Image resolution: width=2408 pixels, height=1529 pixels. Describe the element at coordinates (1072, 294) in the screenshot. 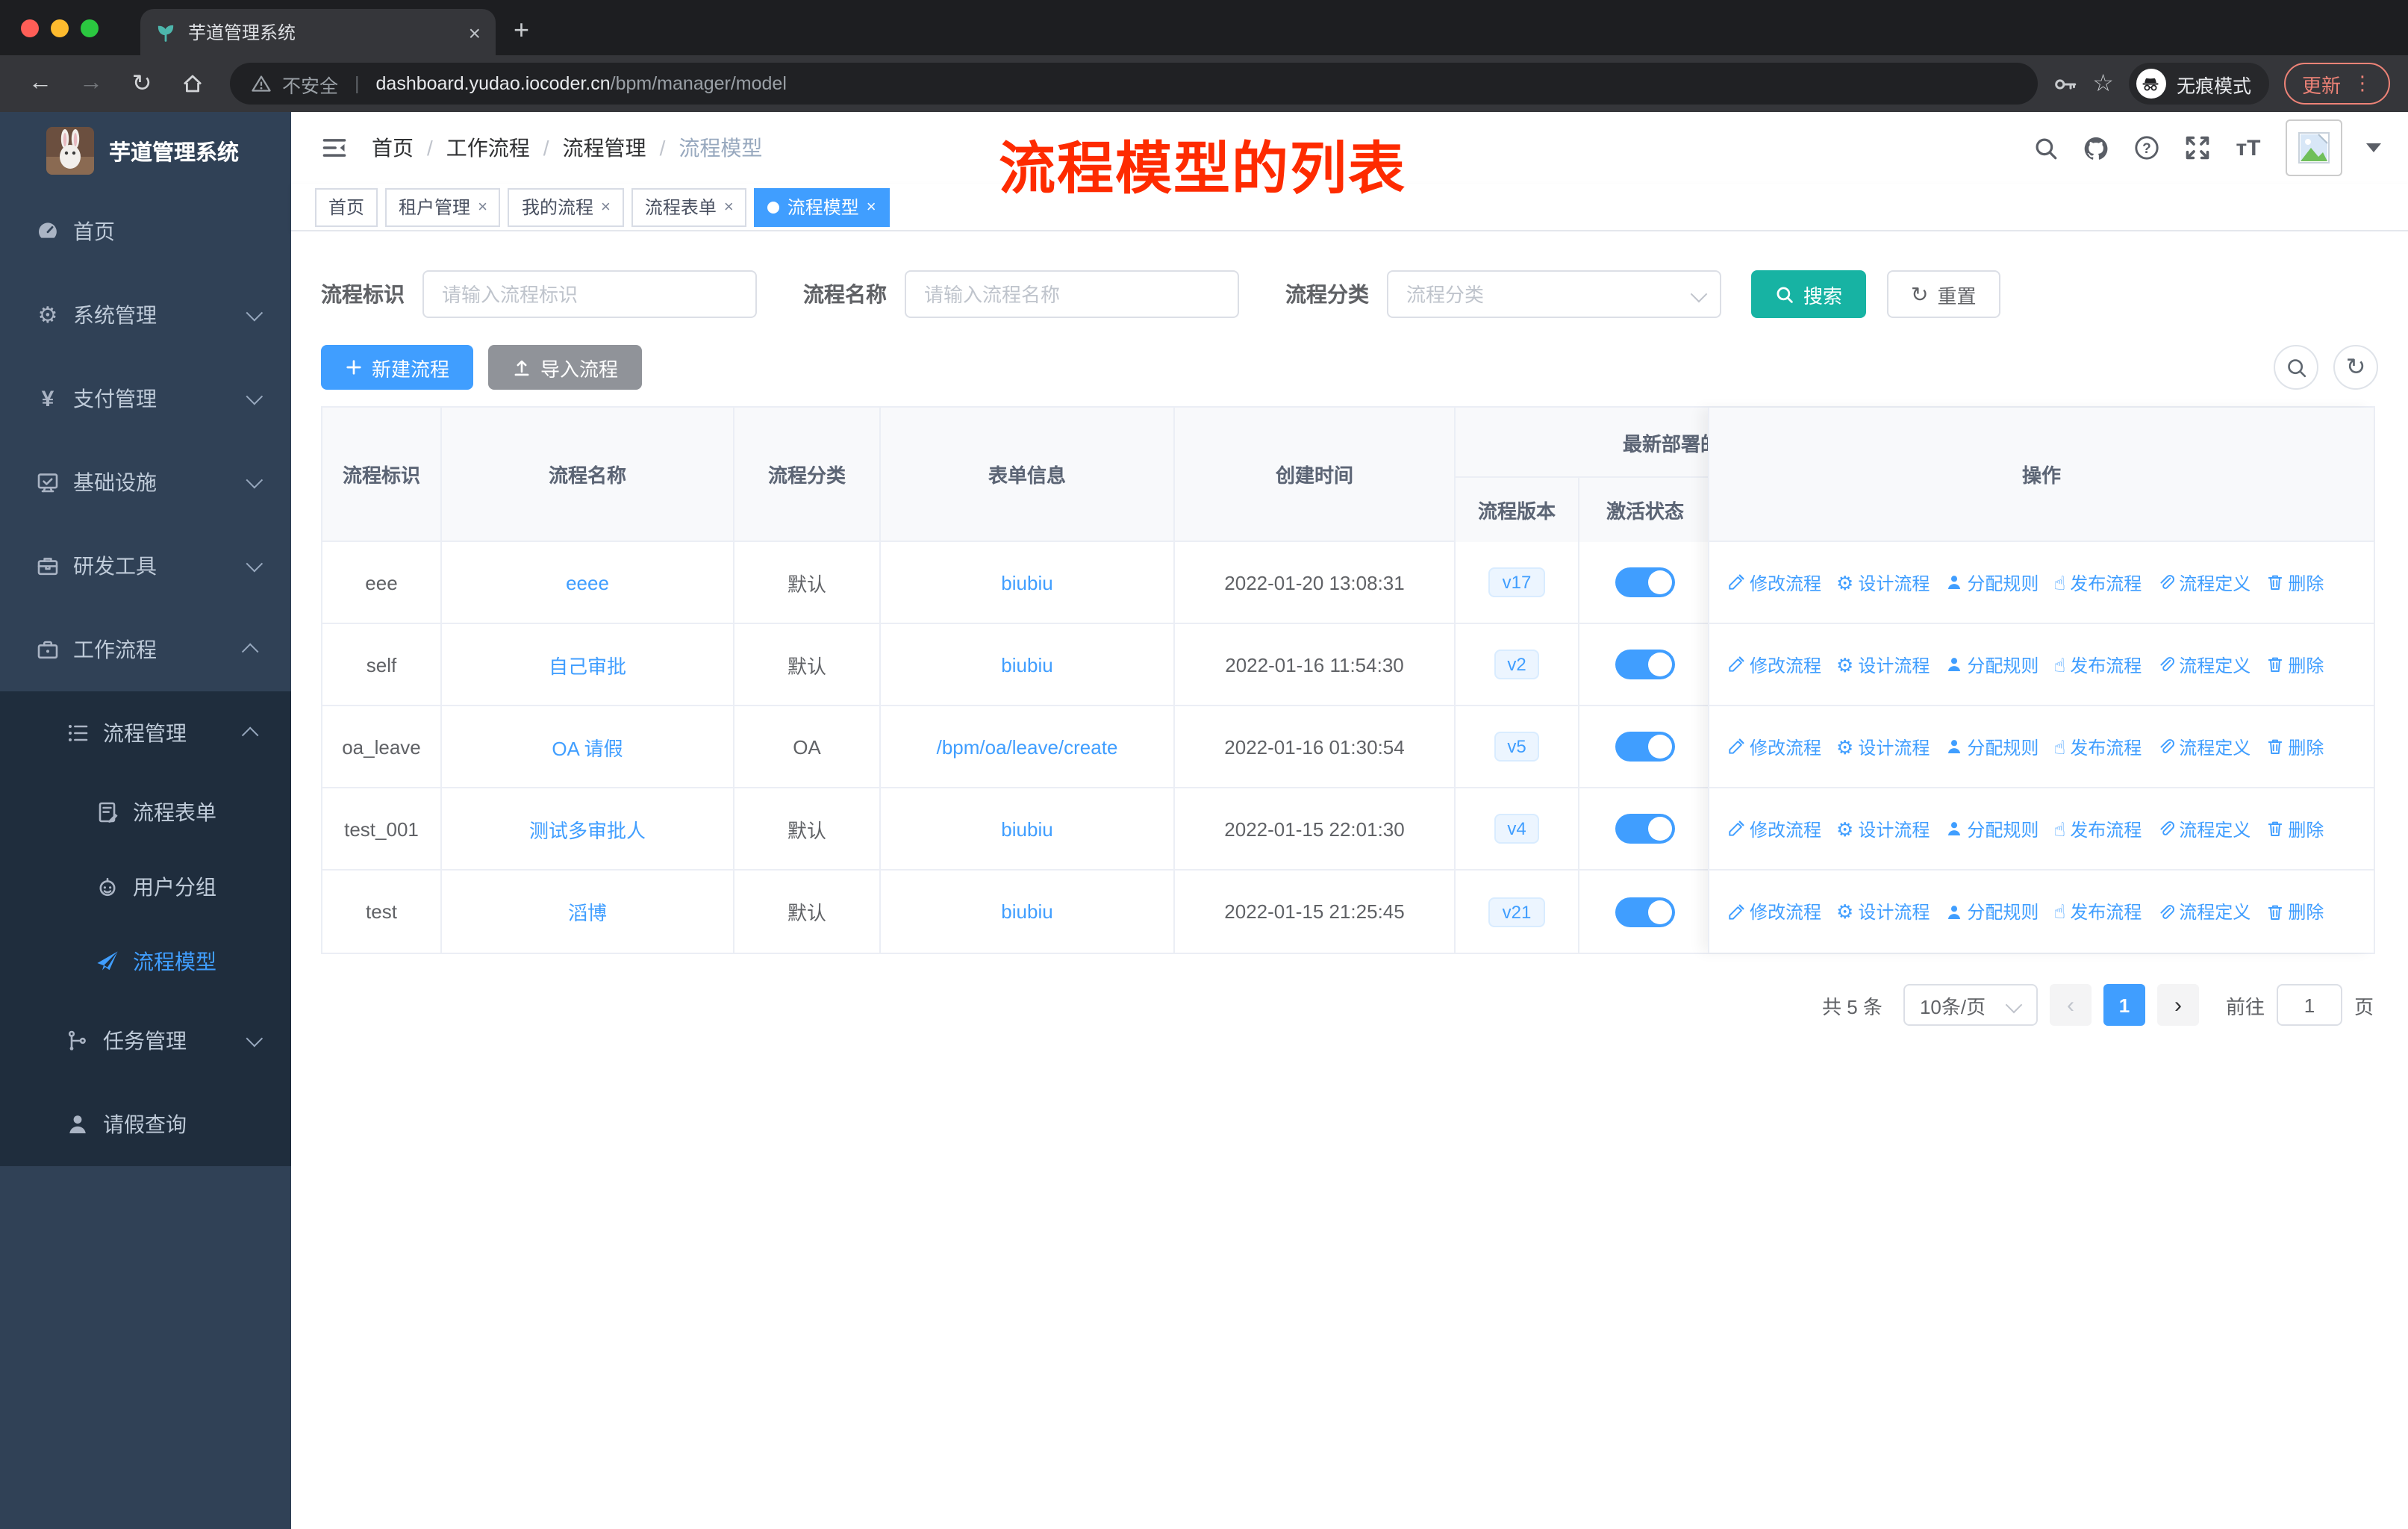

I see `process-name-input` at that location.